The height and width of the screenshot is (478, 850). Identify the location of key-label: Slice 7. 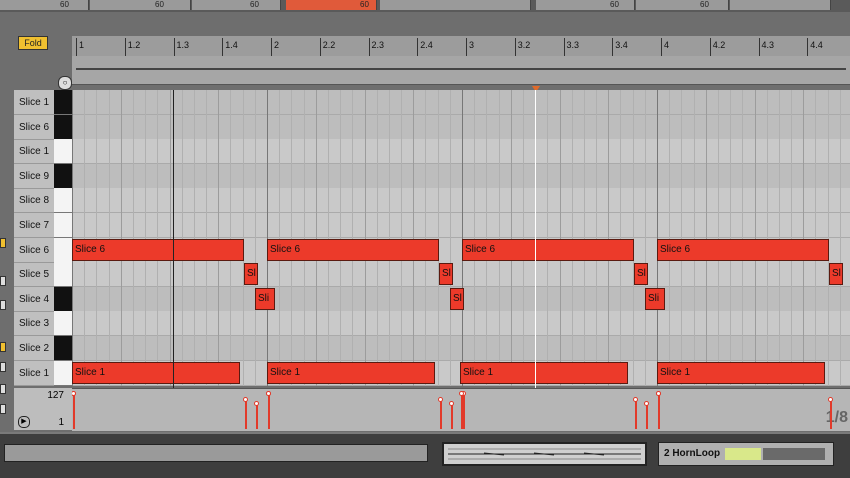
(34, 225).